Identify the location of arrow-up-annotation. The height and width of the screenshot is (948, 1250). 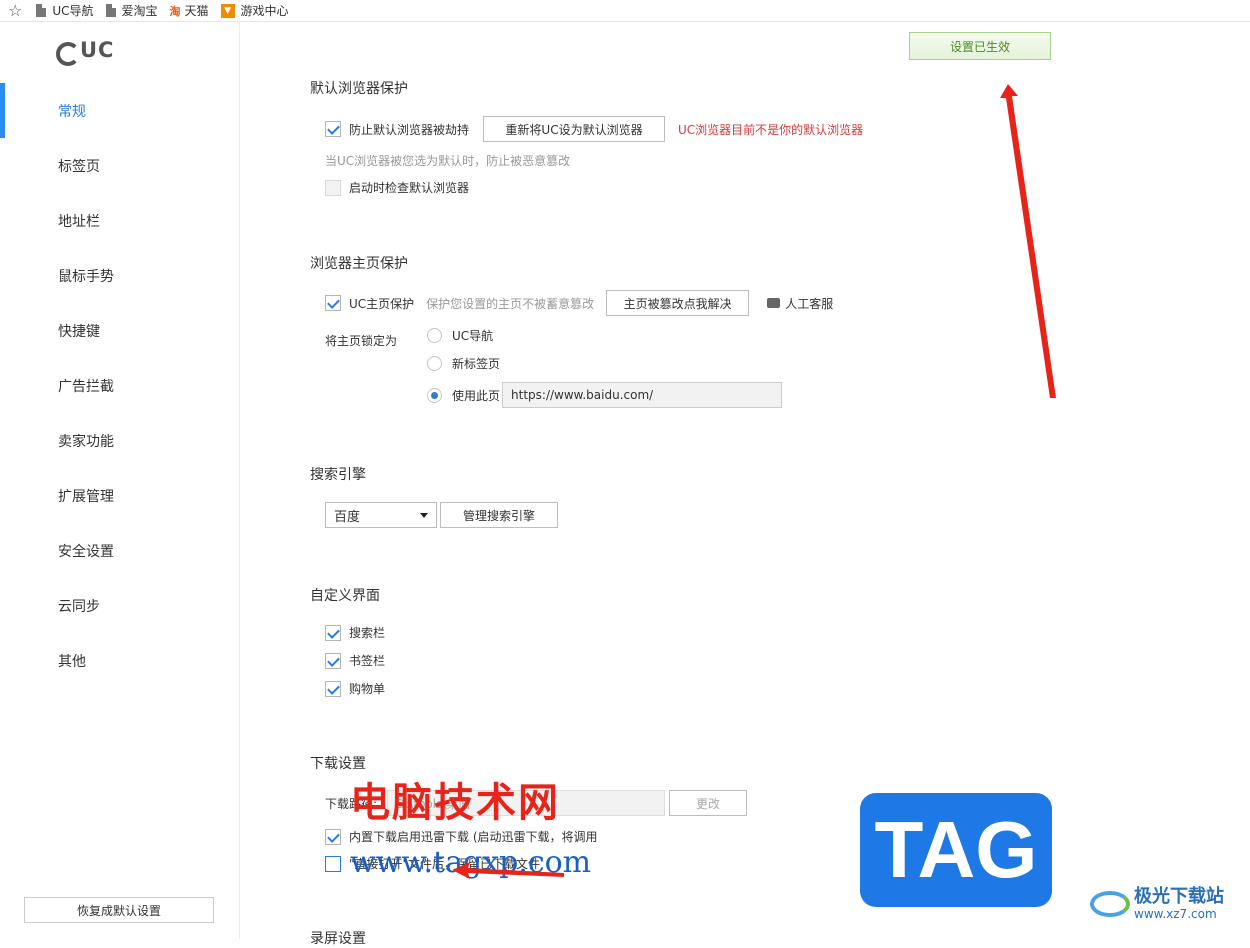
(1028, 241).